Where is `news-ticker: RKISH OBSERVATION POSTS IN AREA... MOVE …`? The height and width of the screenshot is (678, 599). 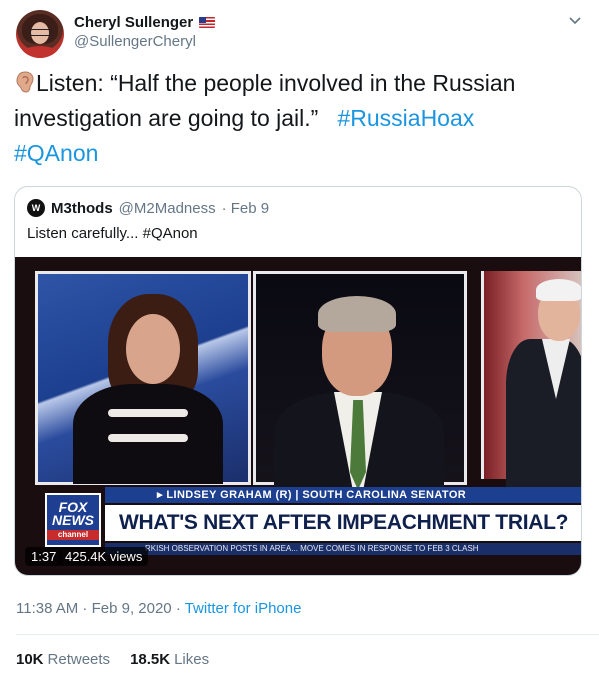 news-ticker: RKISH OBSERVATION POSTS IN AREA... MOVE … is located at coordinates (343, 549).